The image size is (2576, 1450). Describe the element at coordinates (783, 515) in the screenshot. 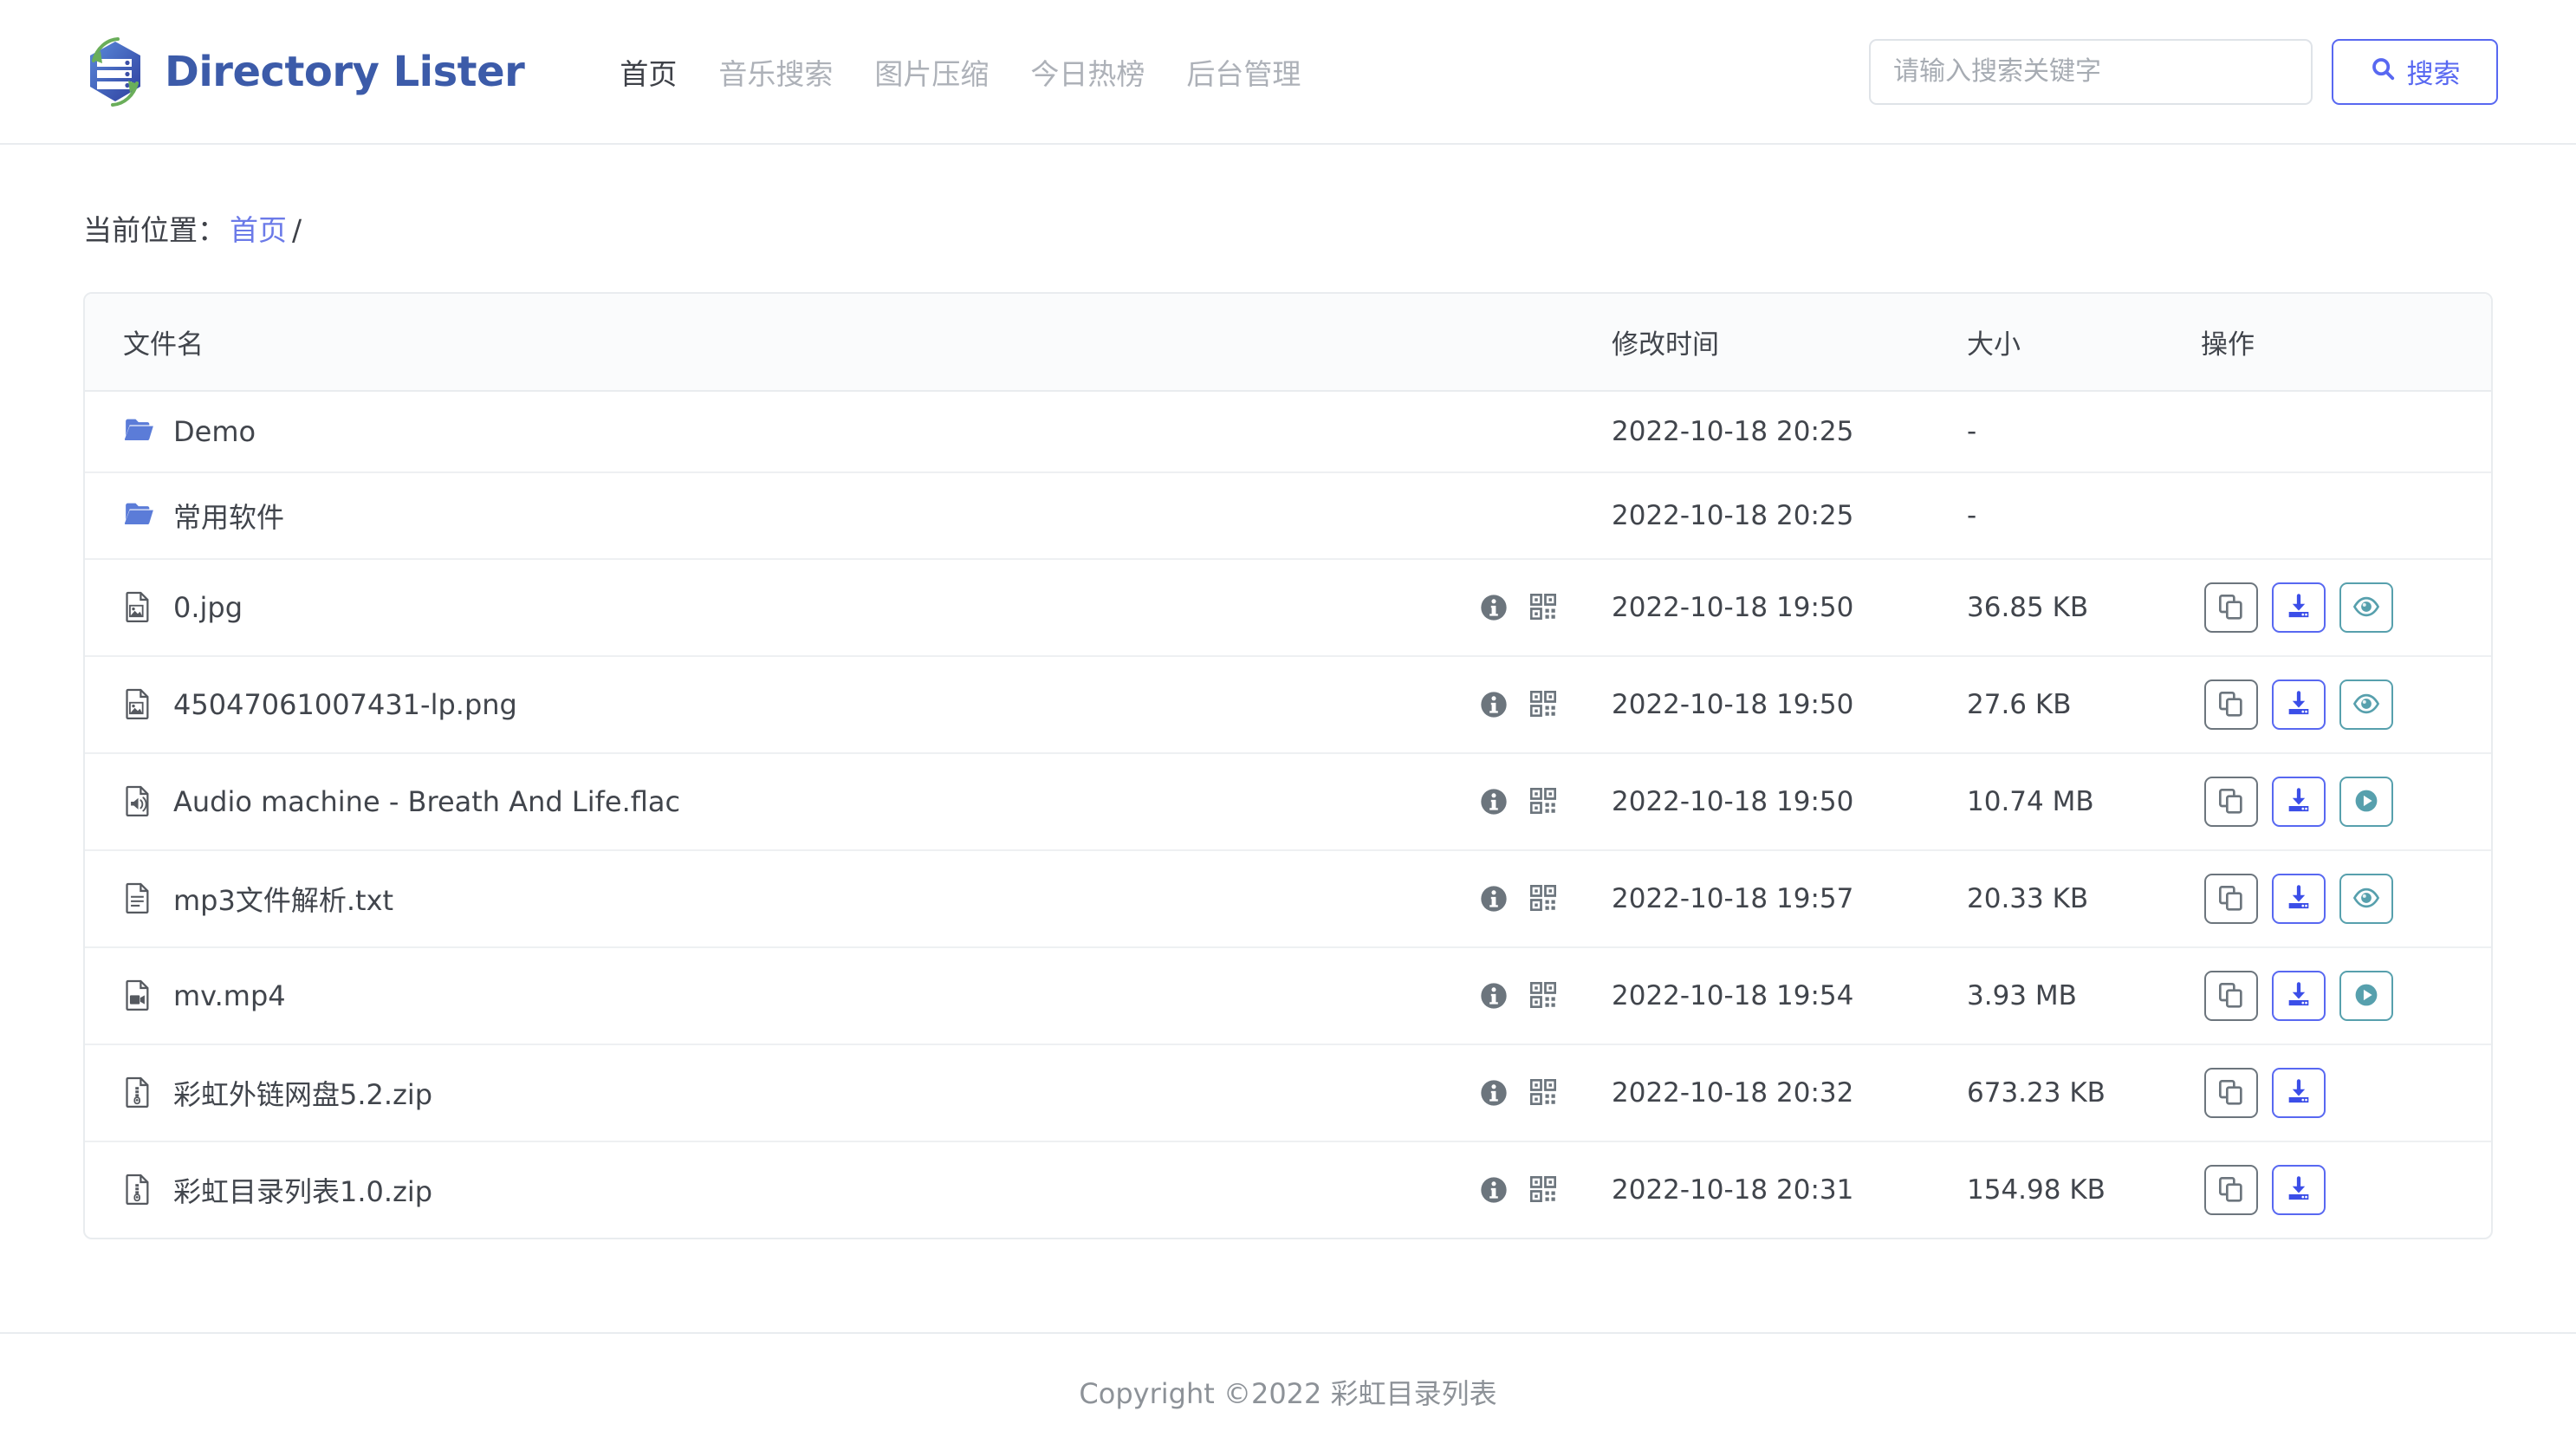

I see `cell-filename: 常用软件` at that location.